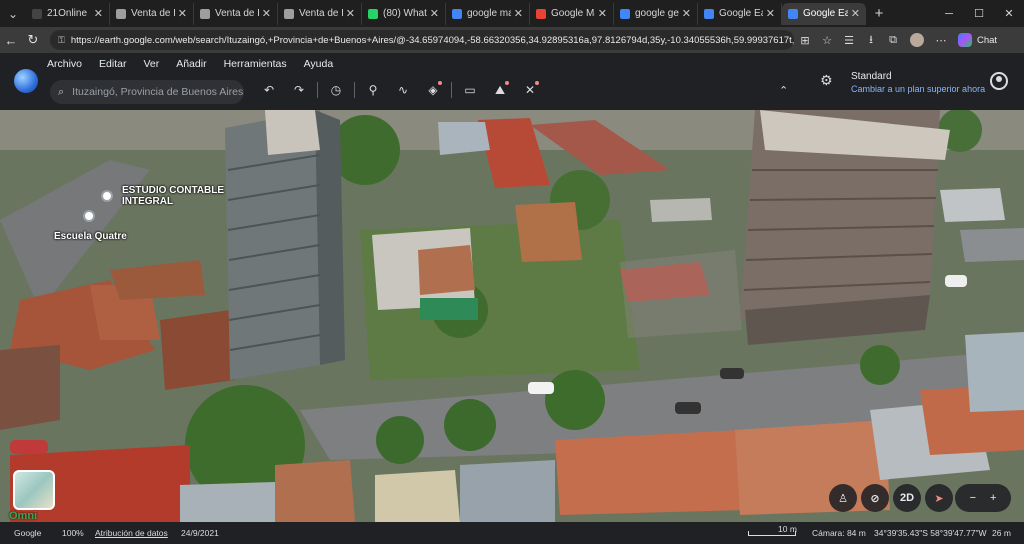 This screenshot has width=1024, height=544. I want to click on site-info-icon: ⚿, so click(61, 40).